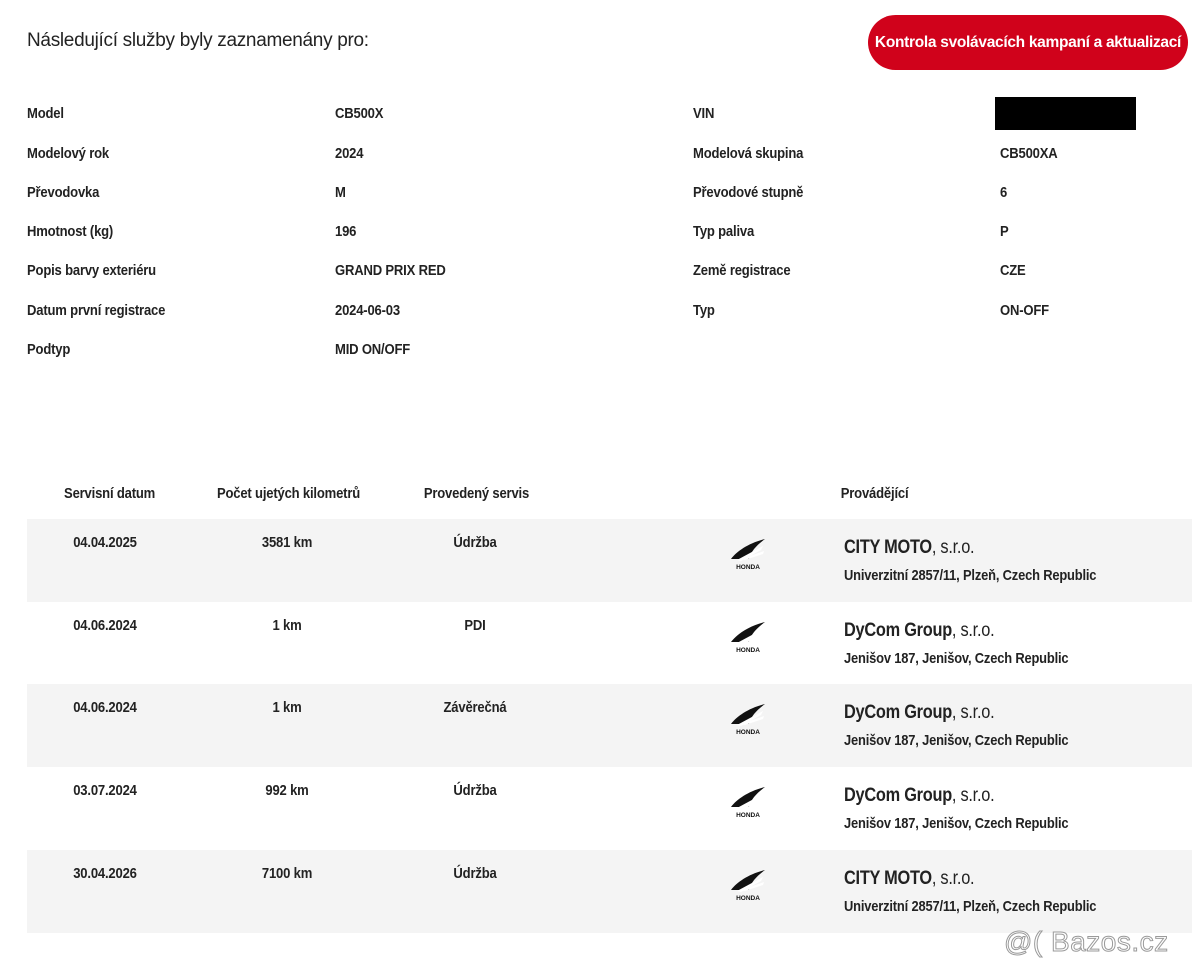 This screenshot has height=974, width=1200. What do you see at coordinates (198, 40) in the screenshot?
I see `intro-text: Následující služby byly zaznamenány pro:` at bounding box center [198, 40].